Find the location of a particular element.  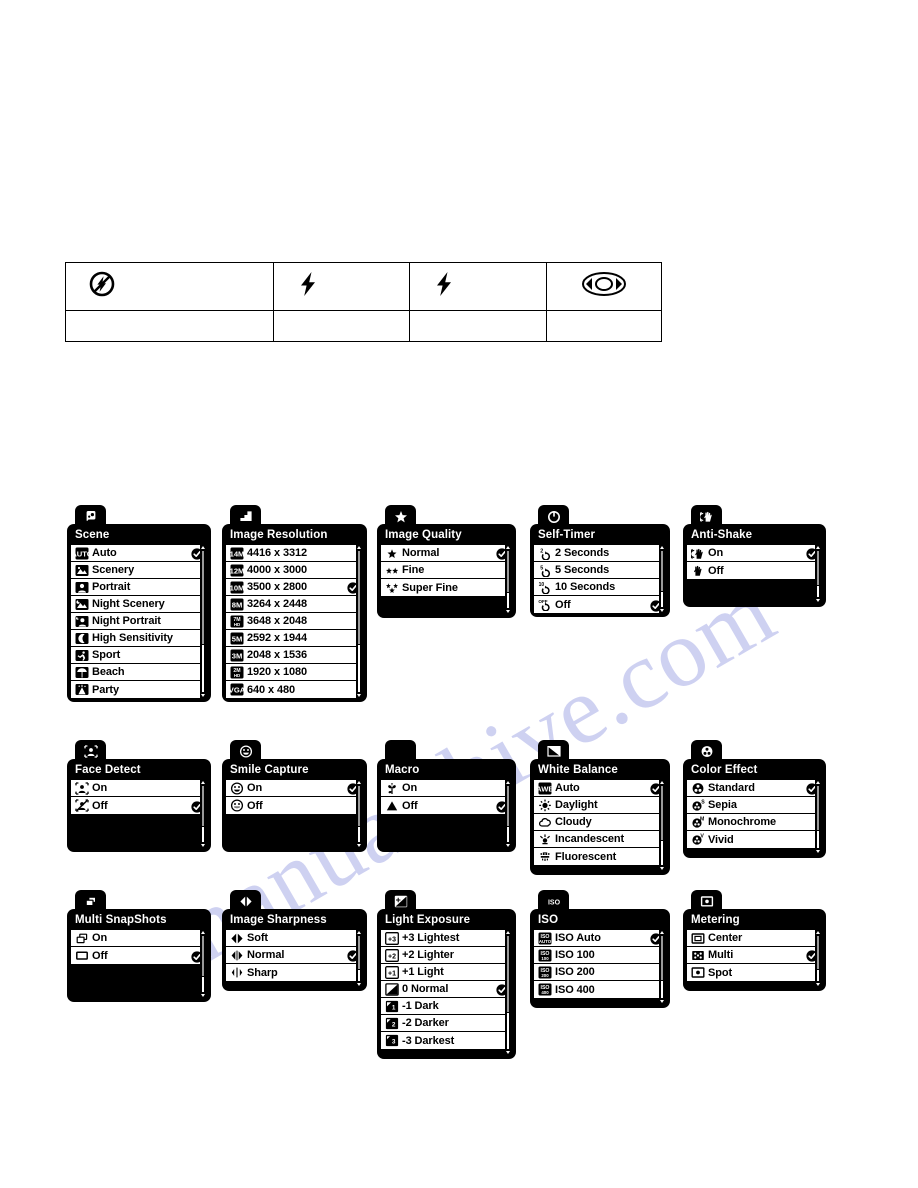

menu-scrollbar-image-sharpness is located at coordinates (359, 958).